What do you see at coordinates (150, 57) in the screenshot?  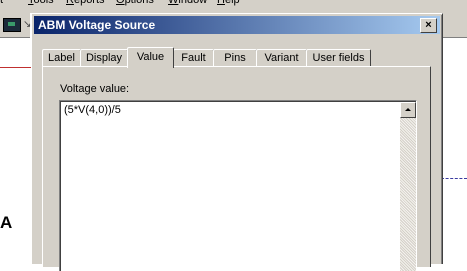 I see `tab-value: Value` at bounding box center [150, 57].